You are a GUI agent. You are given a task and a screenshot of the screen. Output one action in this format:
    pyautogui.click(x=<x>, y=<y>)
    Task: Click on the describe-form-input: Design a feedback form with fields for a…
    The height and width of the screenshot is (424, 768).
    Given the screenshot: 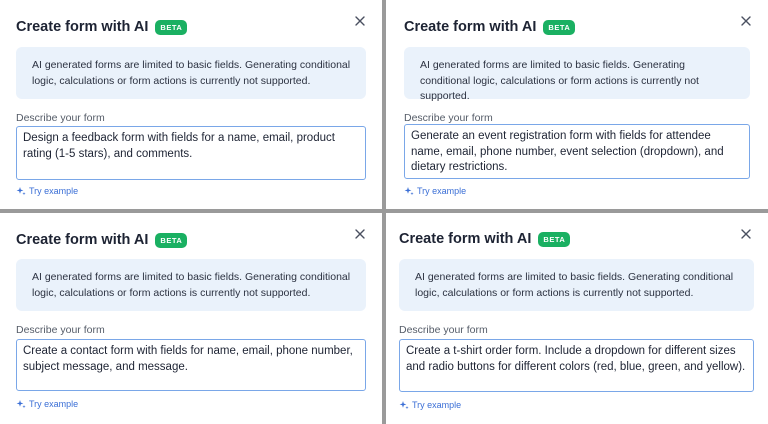 What is the action you would take?
    pyautogui.click(x=191, y=153)
    